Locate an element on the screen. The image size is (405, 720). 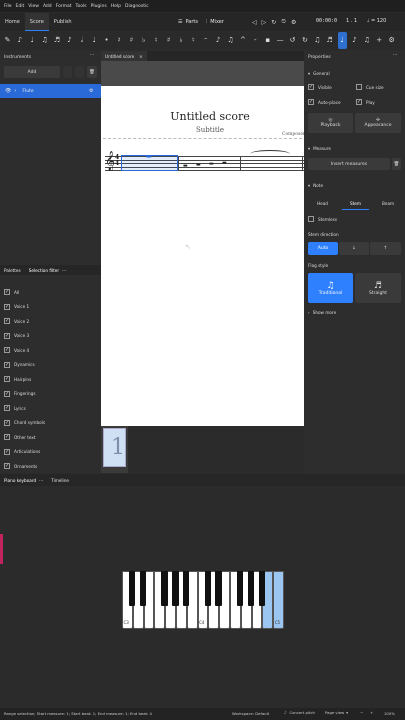
score-title: Untitled score is located at coordinates (210, 116).